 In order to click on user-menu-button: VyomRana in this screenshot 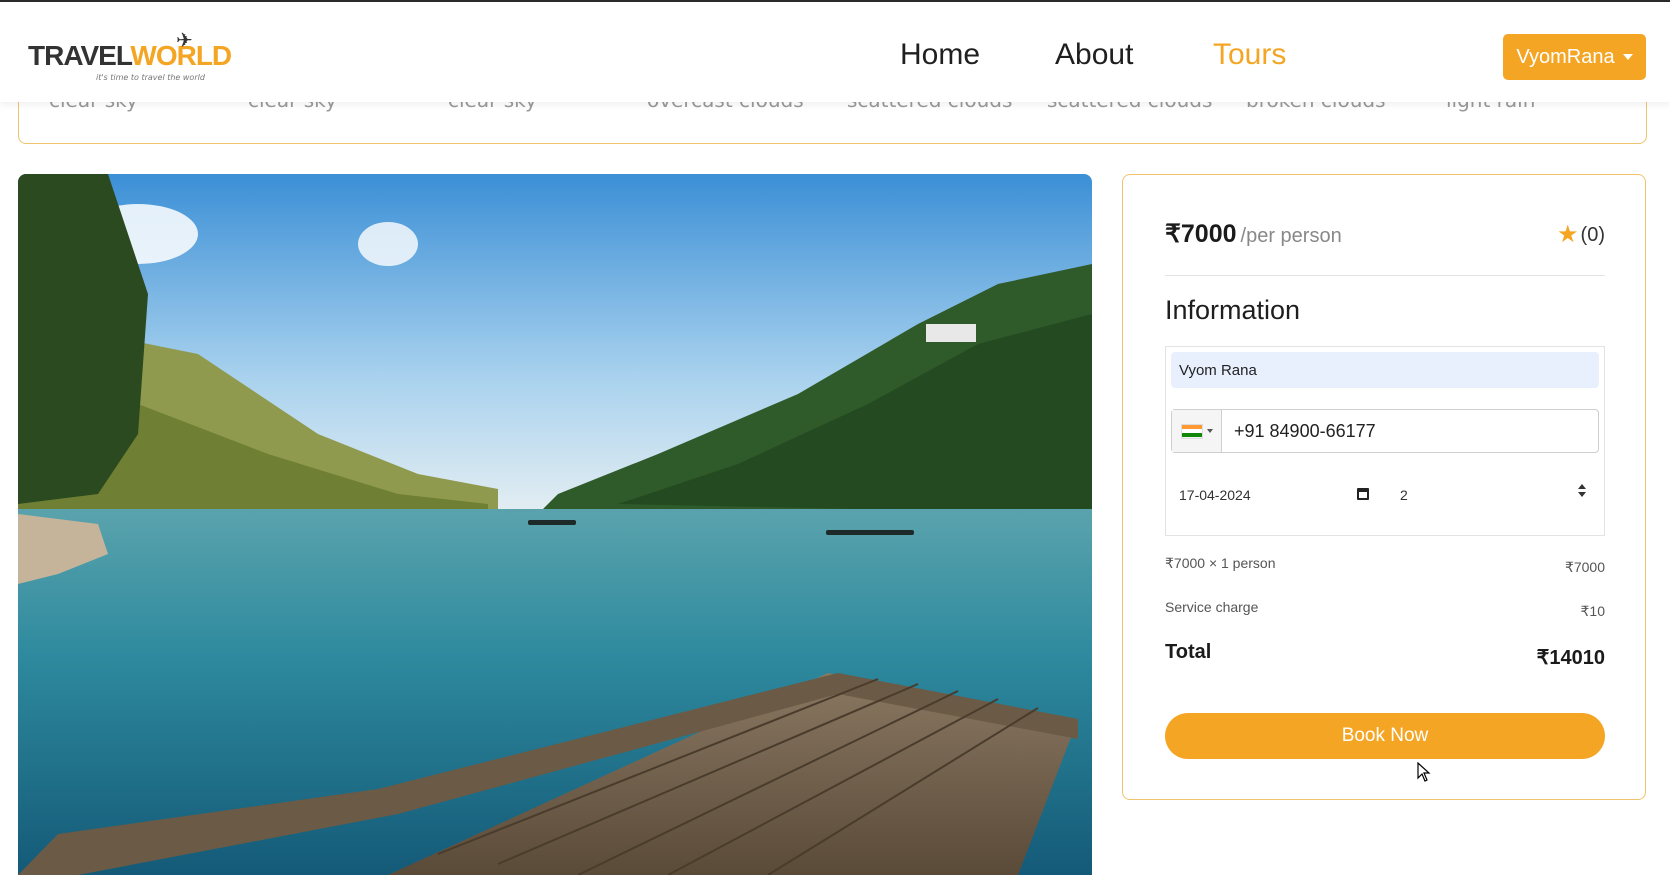, I will do `click(1574, 57)`.